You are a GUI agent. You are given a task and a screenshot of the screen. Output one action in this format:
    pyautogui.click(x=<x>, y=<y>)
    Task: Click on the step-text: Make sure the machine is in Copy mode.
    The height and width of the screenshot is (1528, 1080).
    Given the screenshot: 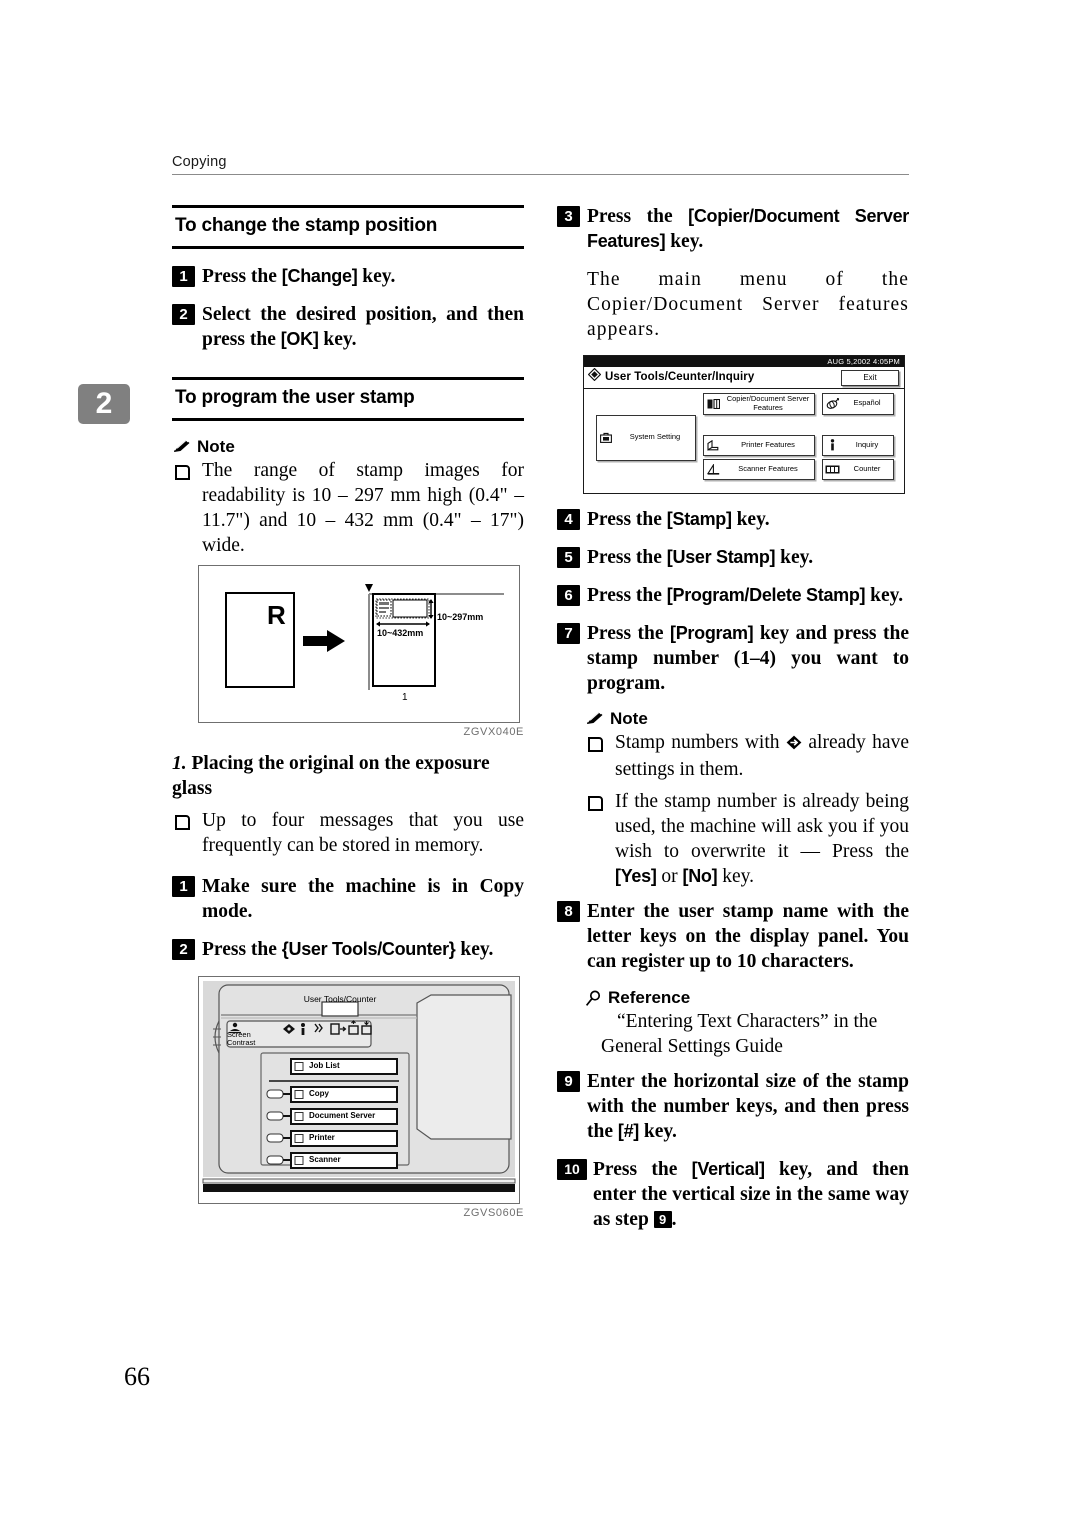 What is the action you would take?
    pyautogui.click(x=363, y=899)
    